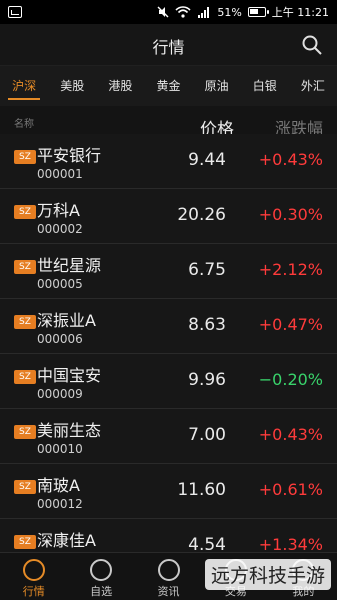  Describe the element at coordinates (60, 504) in the screenshot. I see `stock-code: 000012` at that location.